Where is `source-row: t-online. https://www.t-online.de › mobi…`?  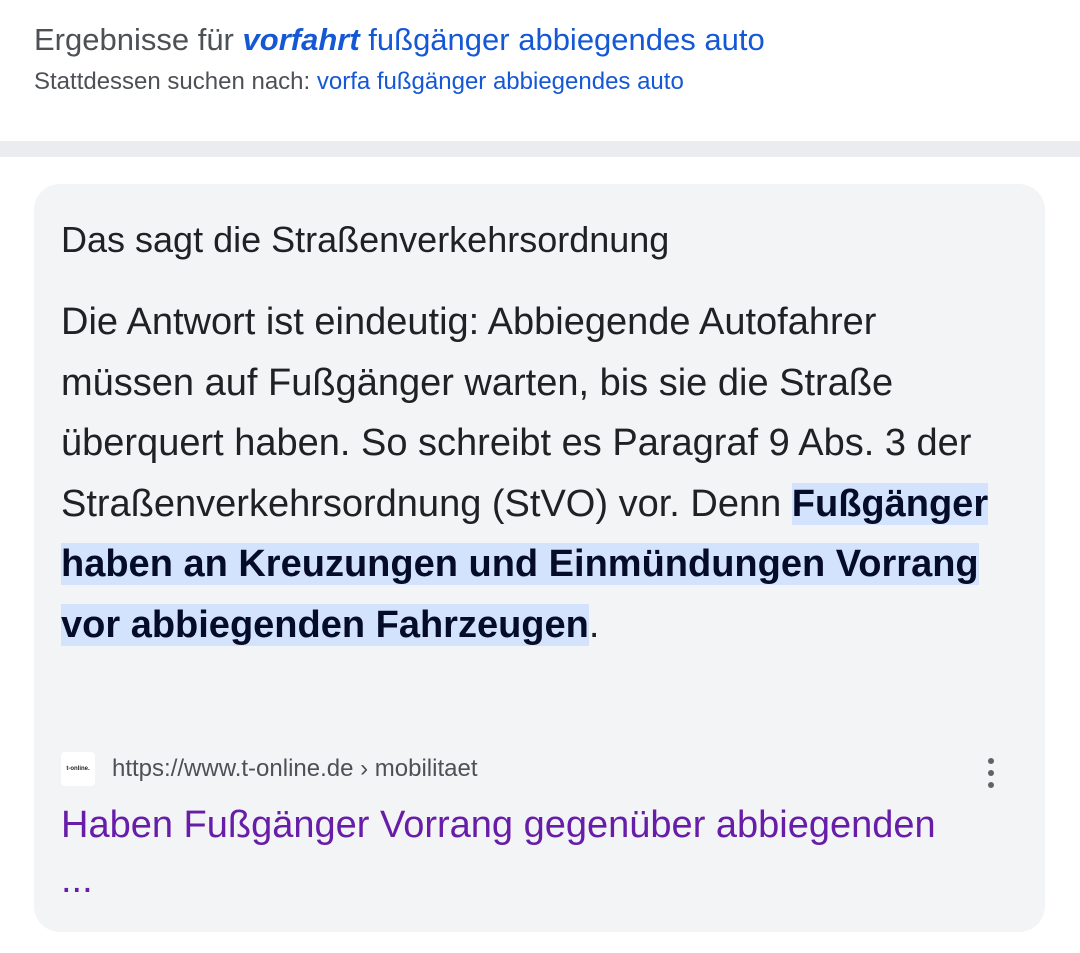
source-row: t-online. https://www.t-online.de › mobi… is located at coordinates (541, 770).